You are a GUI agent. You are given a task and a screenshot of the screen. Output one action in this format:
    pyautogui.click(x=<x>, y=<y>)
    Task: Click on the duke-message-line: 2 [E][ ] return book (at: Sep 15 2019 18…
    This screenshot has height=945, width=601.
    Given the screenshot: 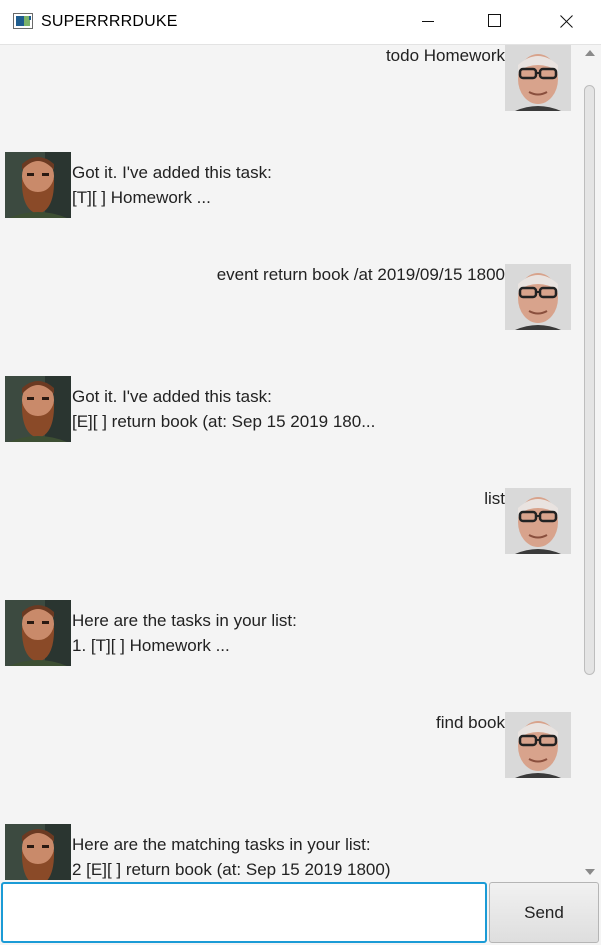 What is the action you would take?
    pyautogui.click(x=231, y=869)
    